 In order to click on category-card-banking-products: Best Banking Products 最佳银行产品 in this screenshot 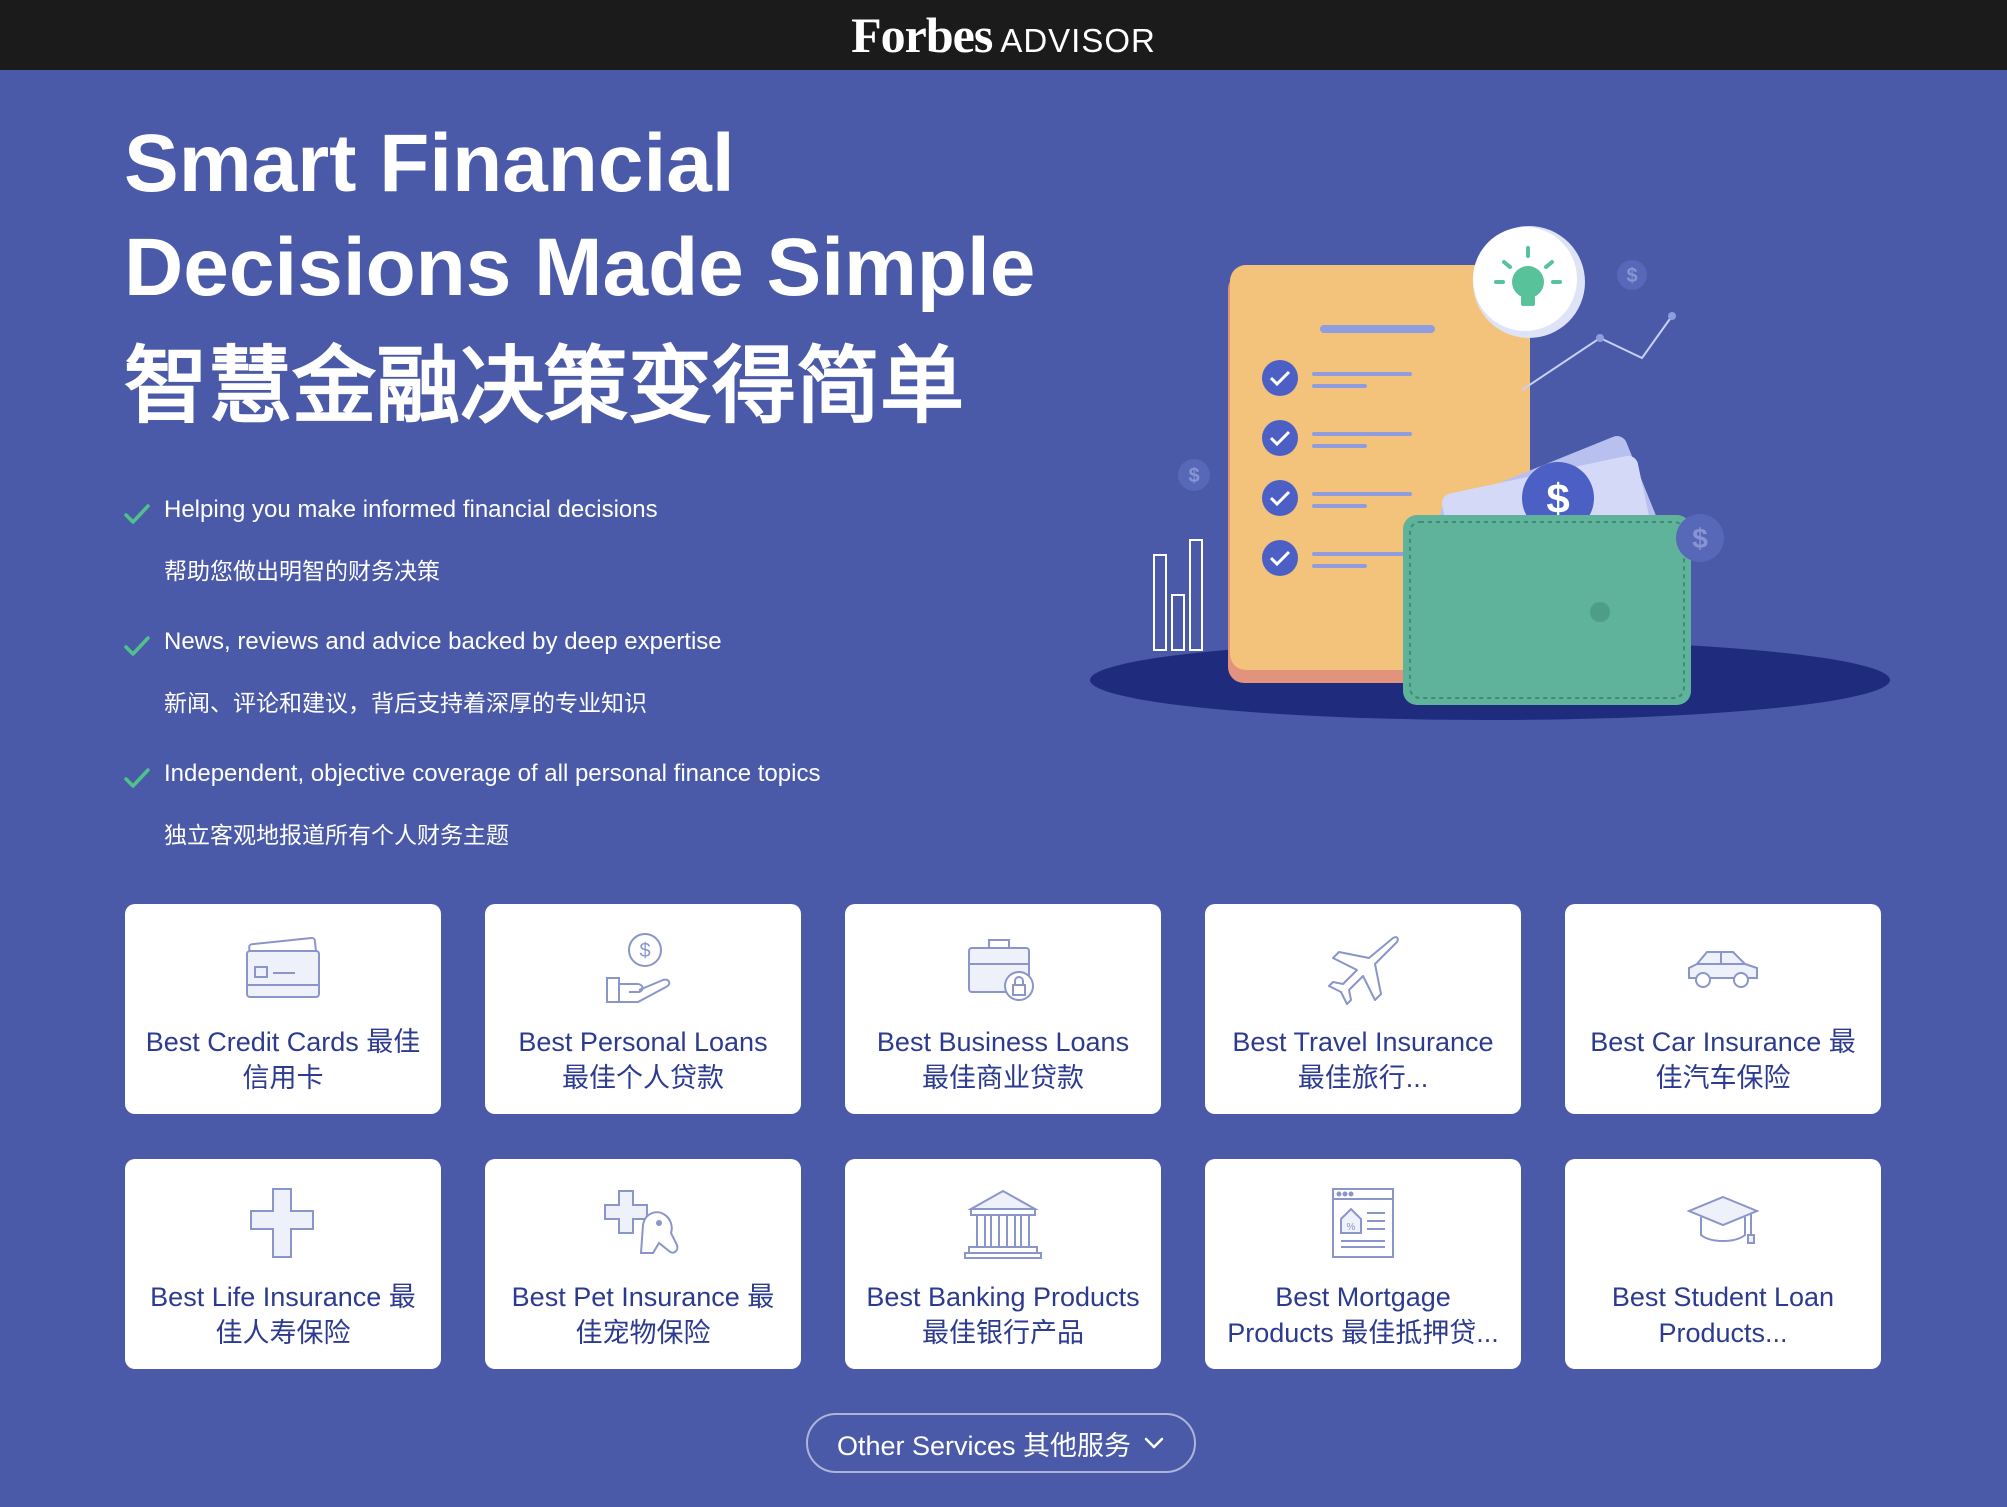, I will do `click(1003, 1264)`.